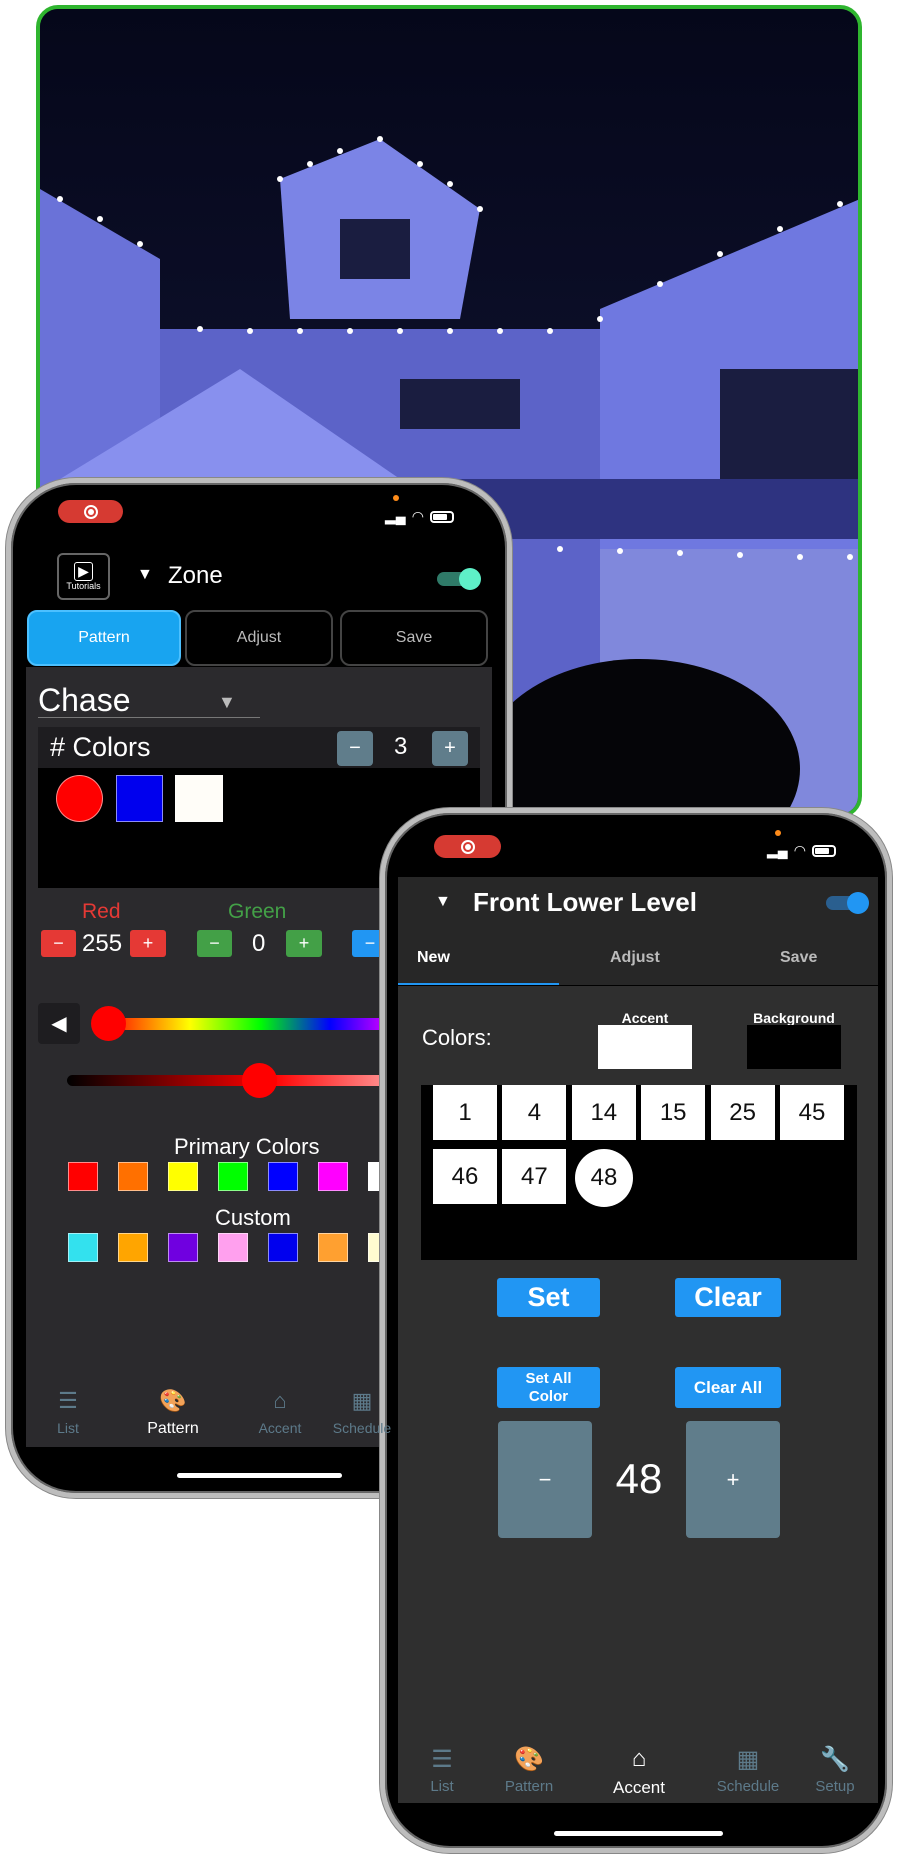 This screenshot has width=900, height=1864. I want to click on num-colors-plus-button: +, so click(450, 748).